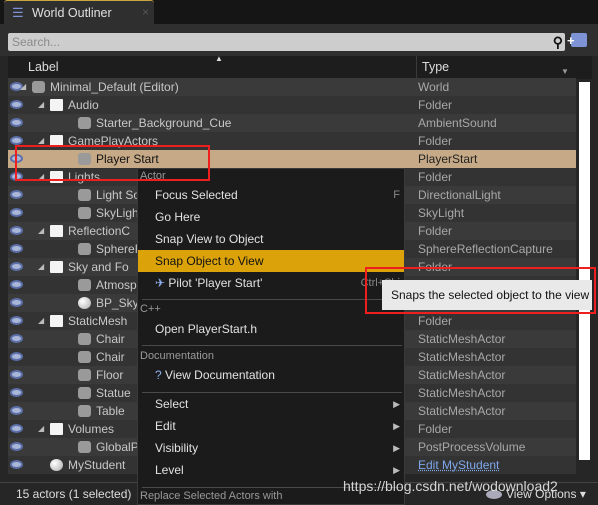 This screenshot has height=505, width=598. What do you see at coordinates (220, 375) in the screenshot?
I see `menu-label: View Documentation` at bounding box center [220, 375].